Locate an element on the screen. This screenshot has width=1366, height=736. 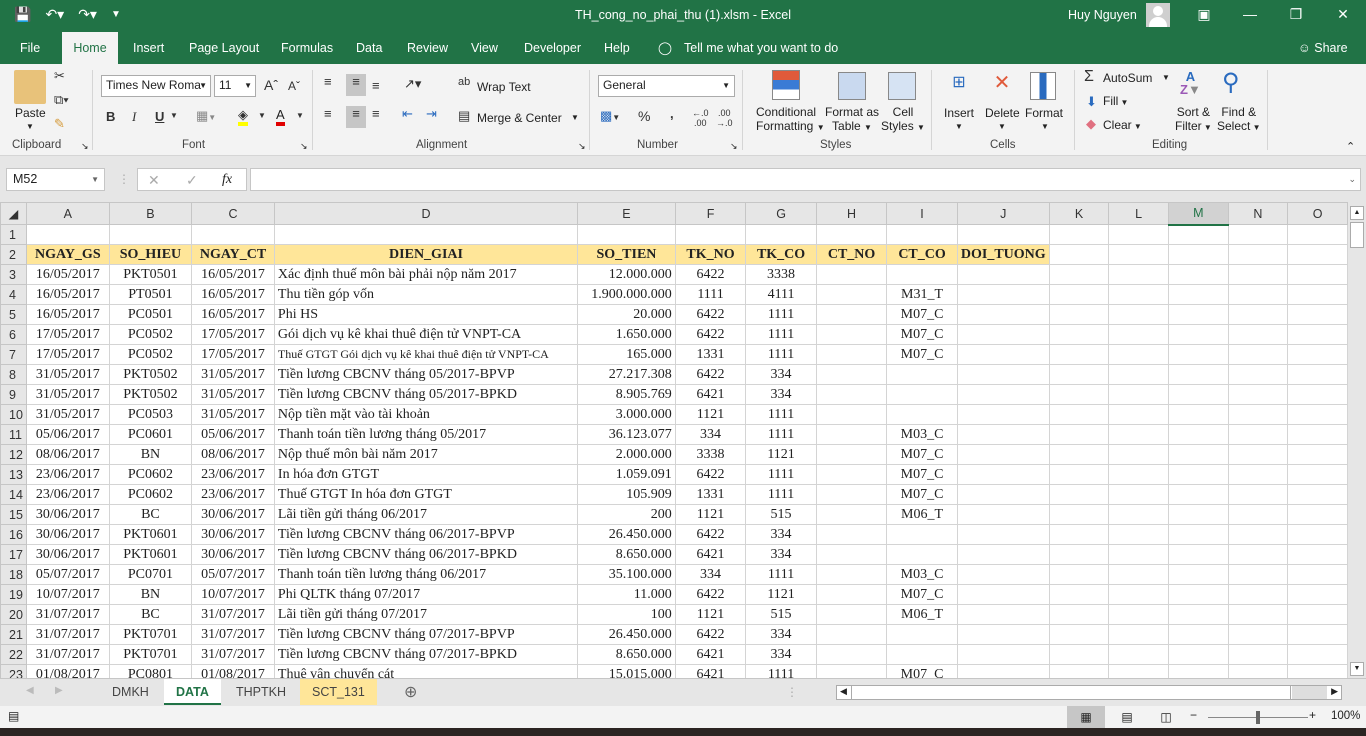
cell-b14: PC0602 is located at coordinates (150, 494).